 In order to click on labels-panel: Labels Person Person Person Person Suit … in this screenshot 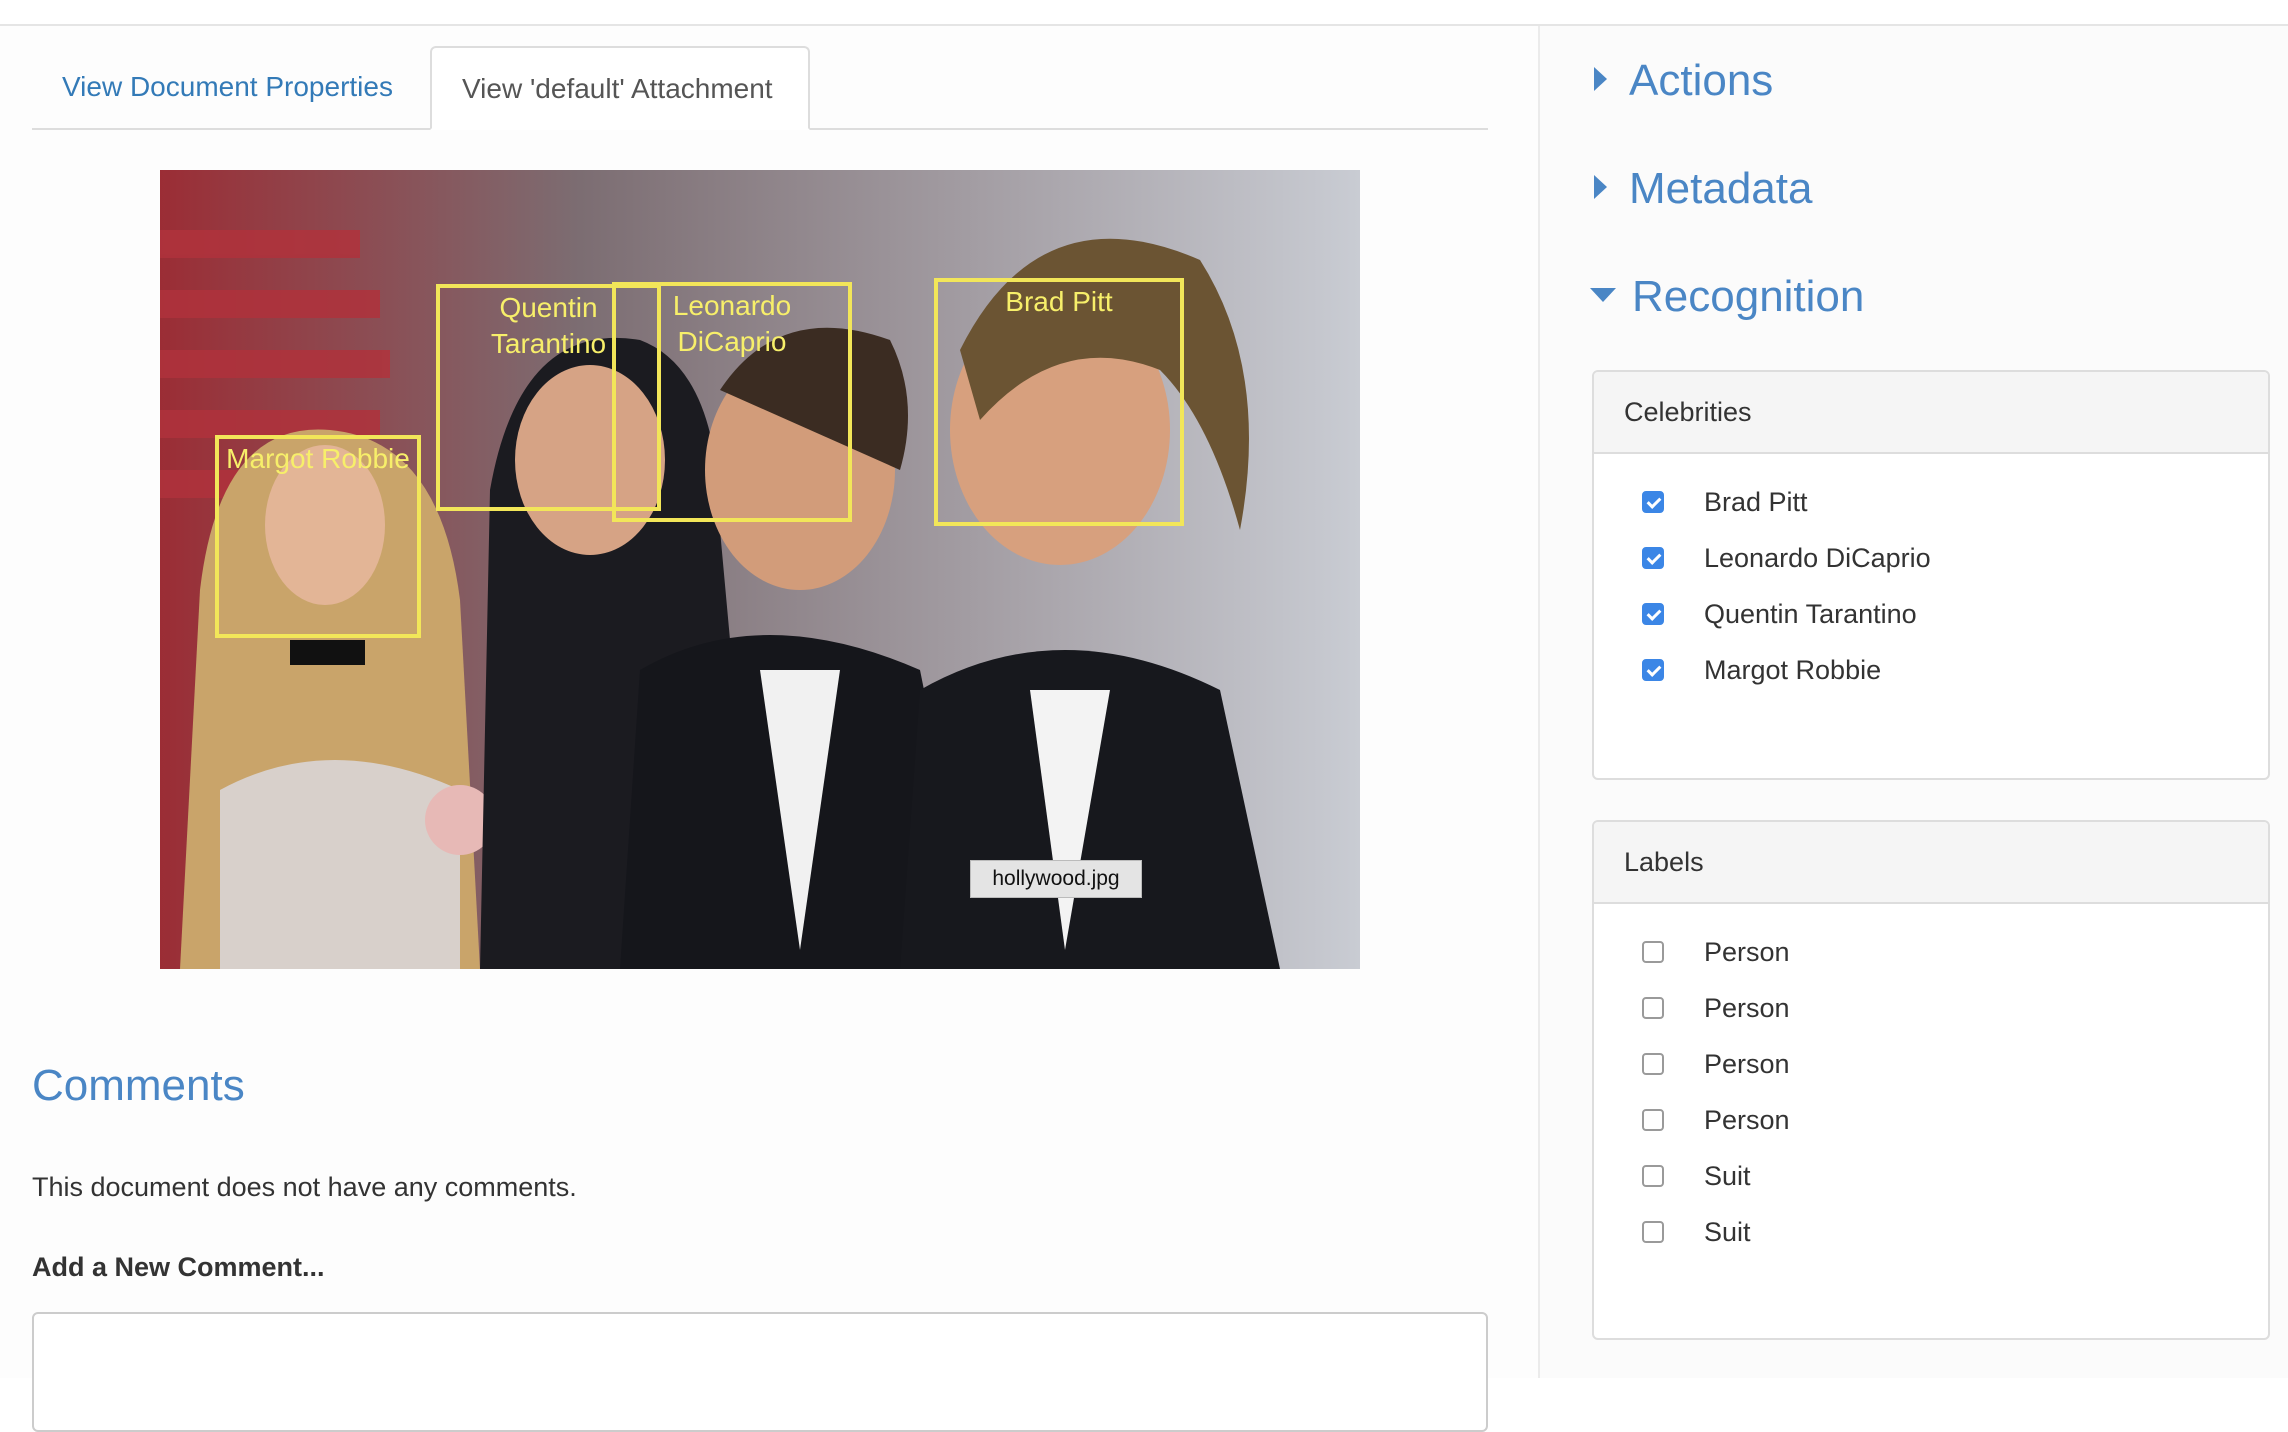, I will do `click(1931, 1080)`.